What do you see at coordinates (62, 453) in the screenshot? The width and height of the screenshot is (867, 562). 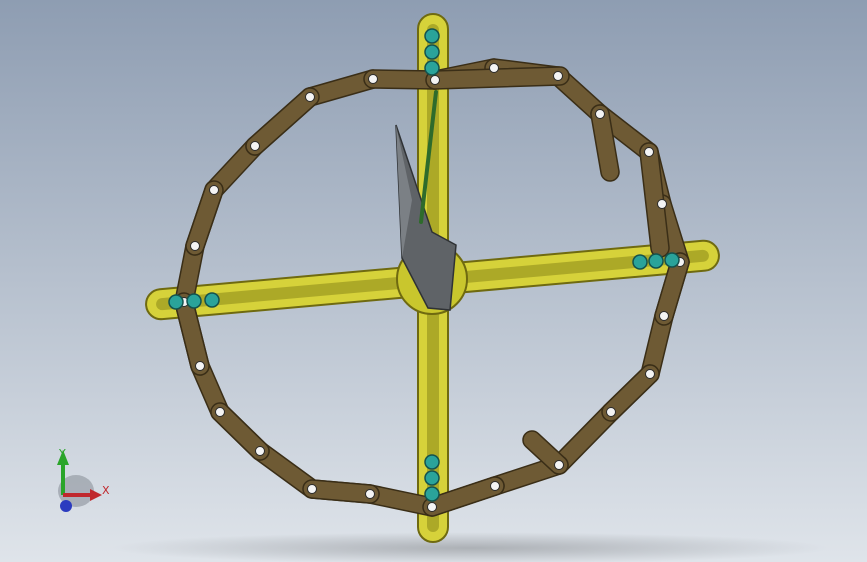 I see `y-axis-label: Y` at bounding box center [62, 453].